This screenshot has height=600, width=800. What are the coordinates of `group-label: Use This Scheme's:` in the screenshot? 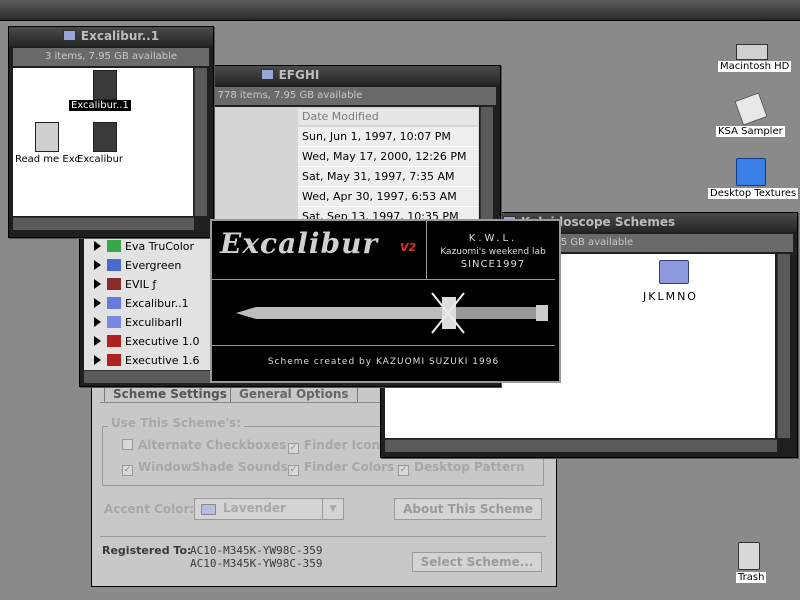 It's located at (176, 423).